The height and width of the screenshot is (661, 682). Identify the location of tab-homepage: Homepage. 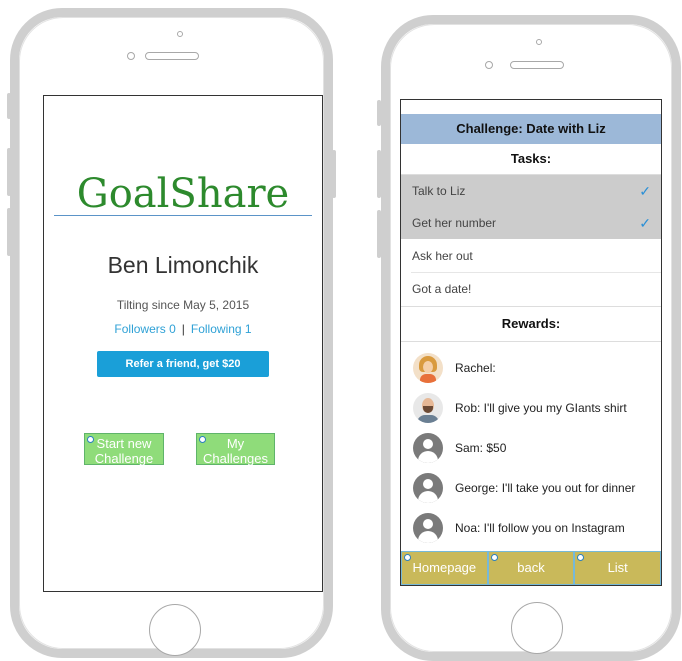
(444, 568).